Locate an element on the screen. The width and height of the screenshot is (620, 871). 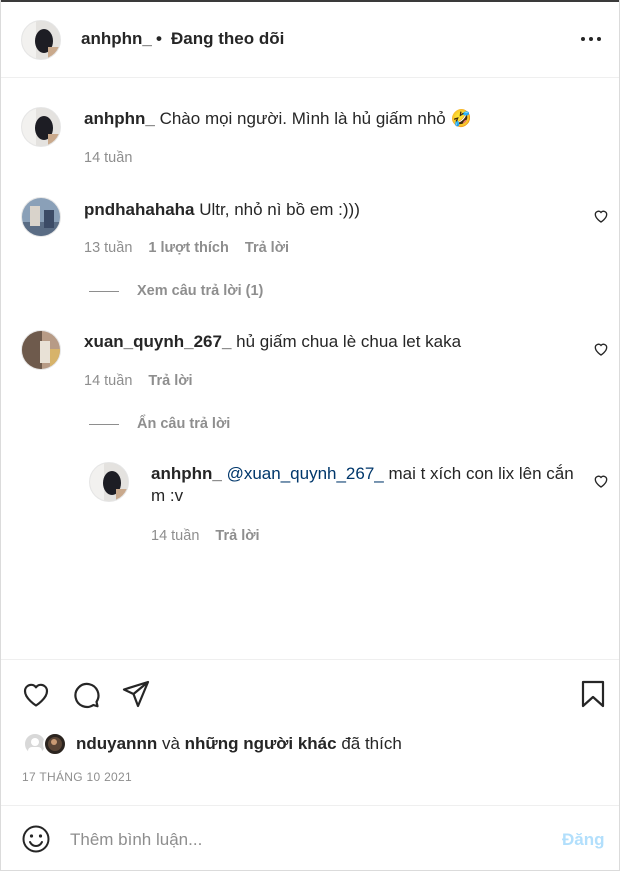
comment-username: xuan_quynh_267_ is located at coordinates (157, 341).